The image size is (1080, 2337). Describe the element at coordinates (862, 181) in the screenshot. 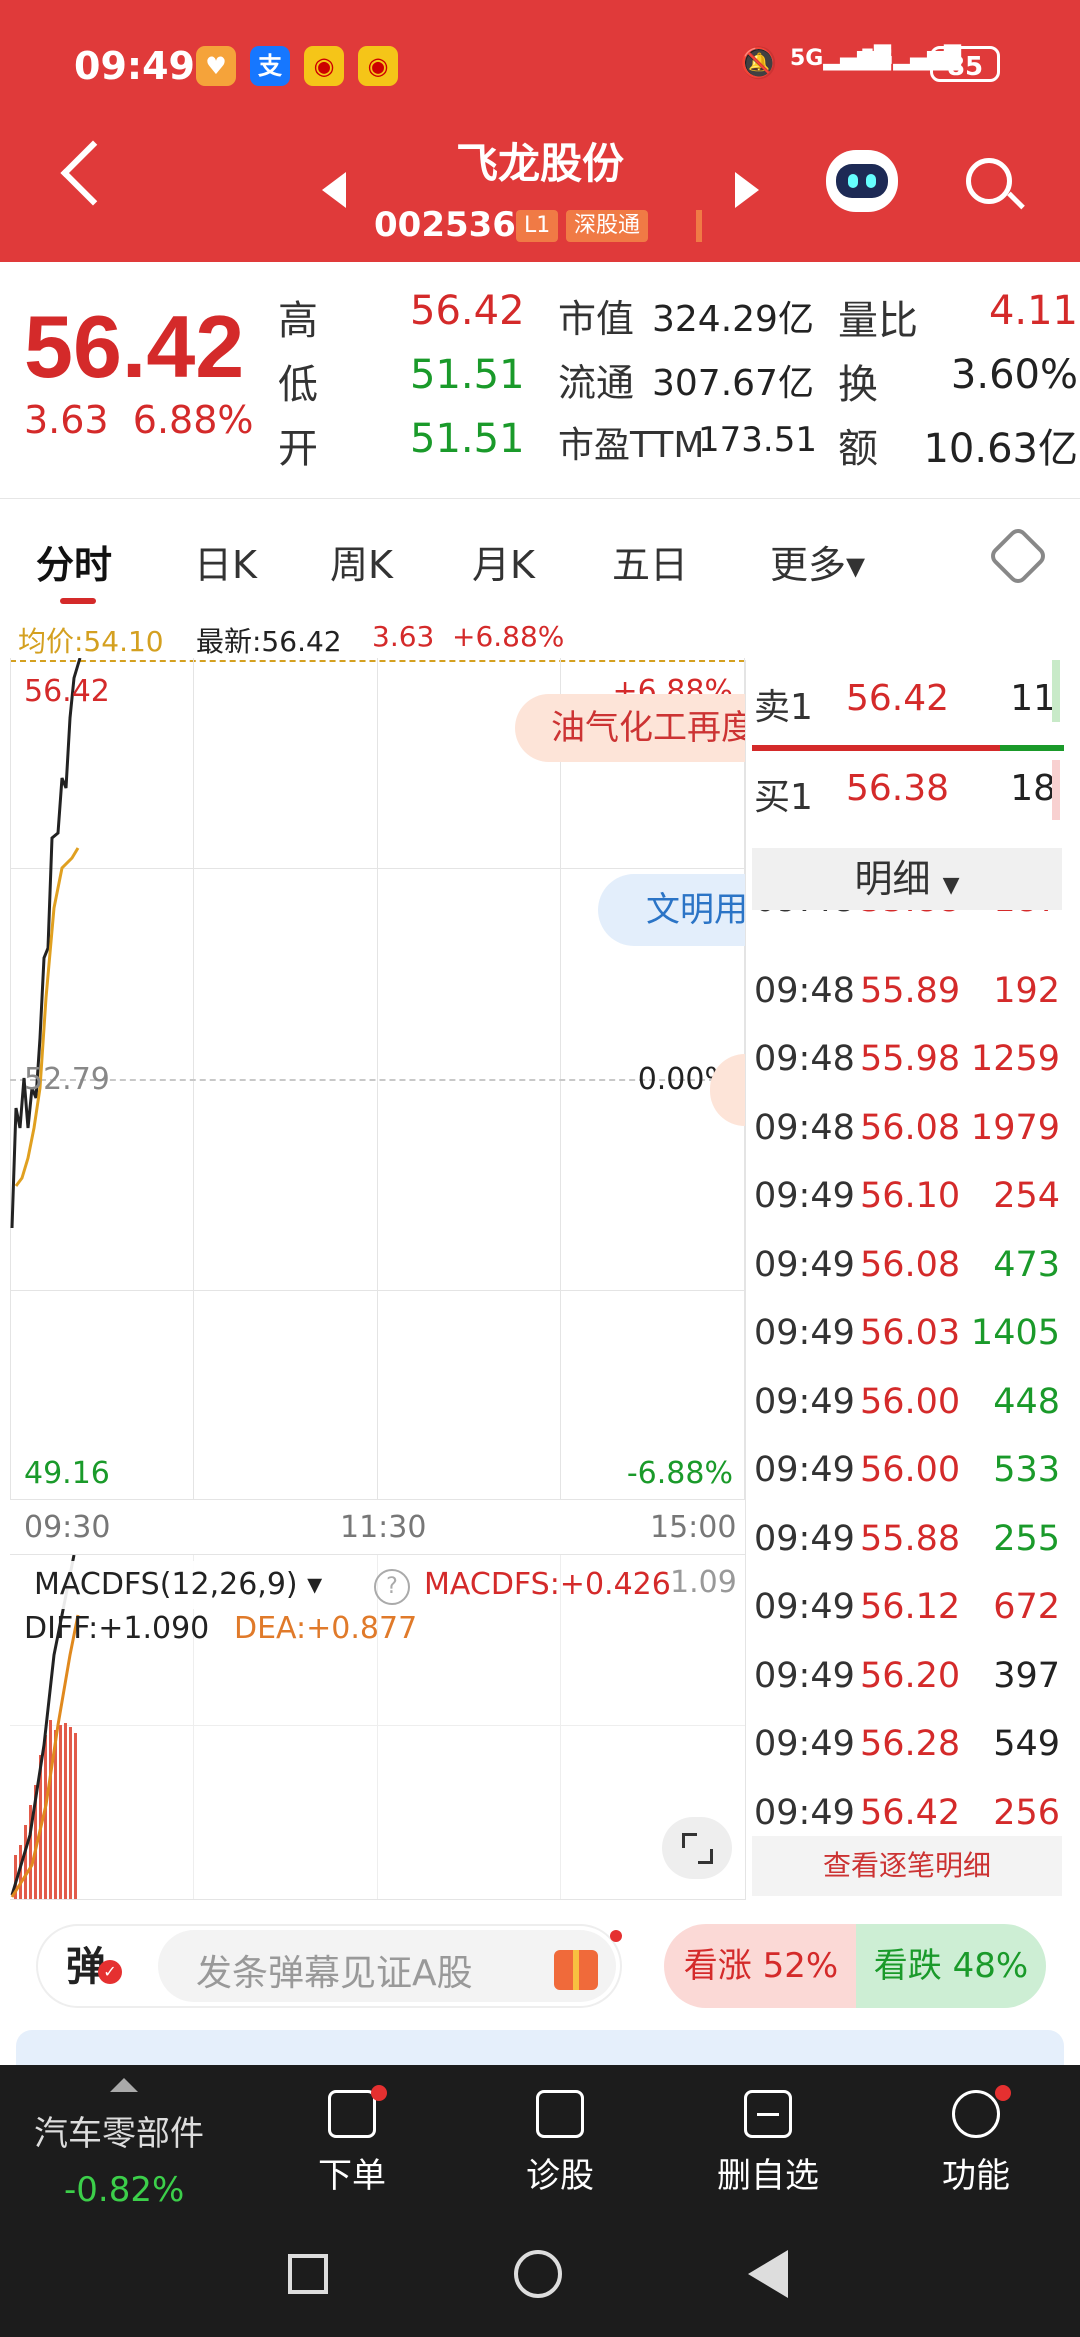

I see `robot-assistant-icon` at that location.